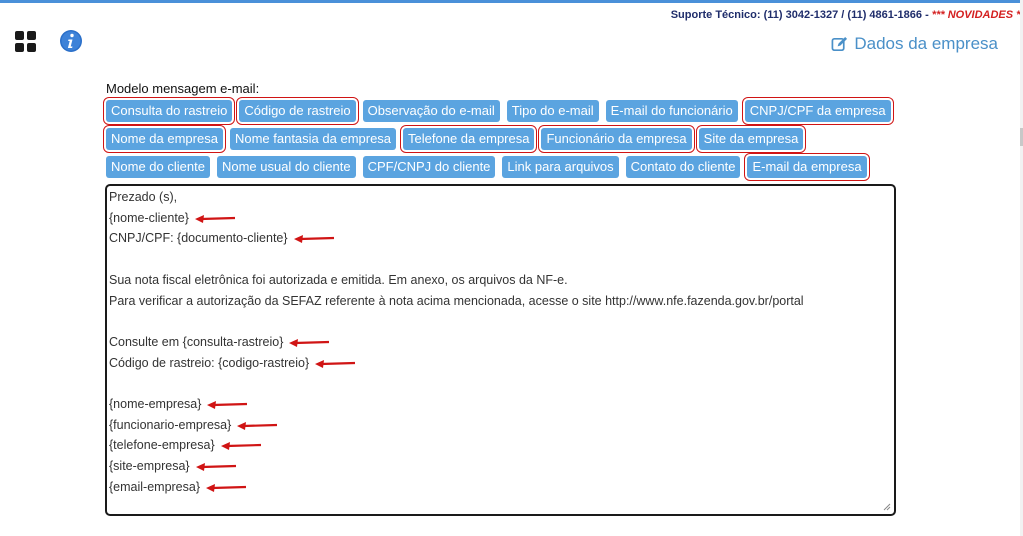 This screenshot has height=536, width=1023. I want to click on message-line: CNPJ/CPF: {documento-cliente}, so click(198, 238).